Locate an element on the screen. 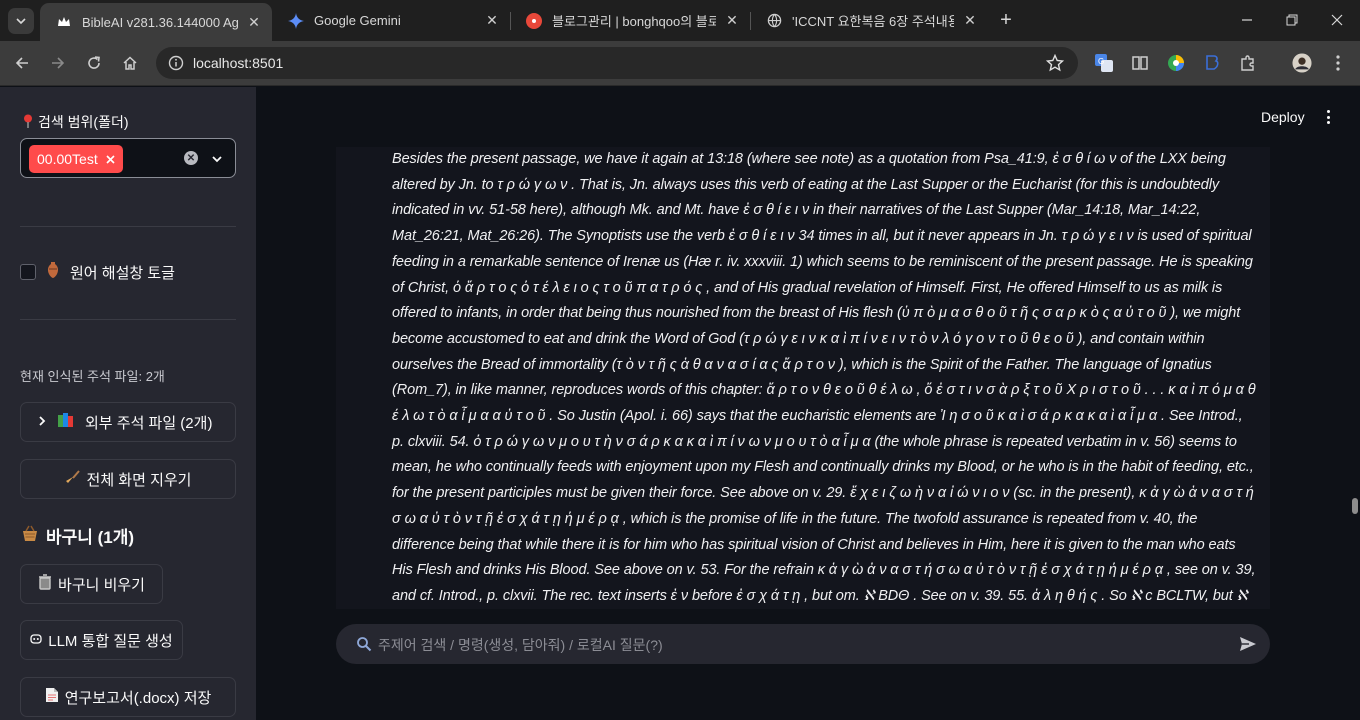 This screenshot has height=720, width=1360. crown-icon is located at coordinates (64, 22).